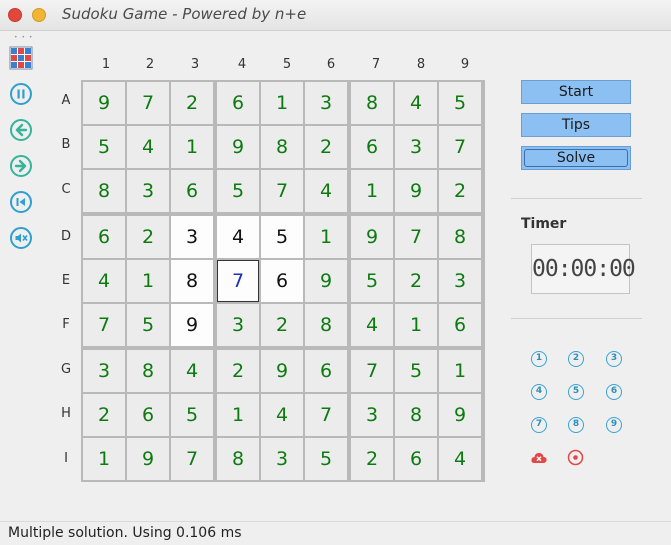 This screenshot has height=545, width=671. Describe the element at coordinates (539, 392) in the screenshot. I see `numpad-digit-button: 4` at that location.